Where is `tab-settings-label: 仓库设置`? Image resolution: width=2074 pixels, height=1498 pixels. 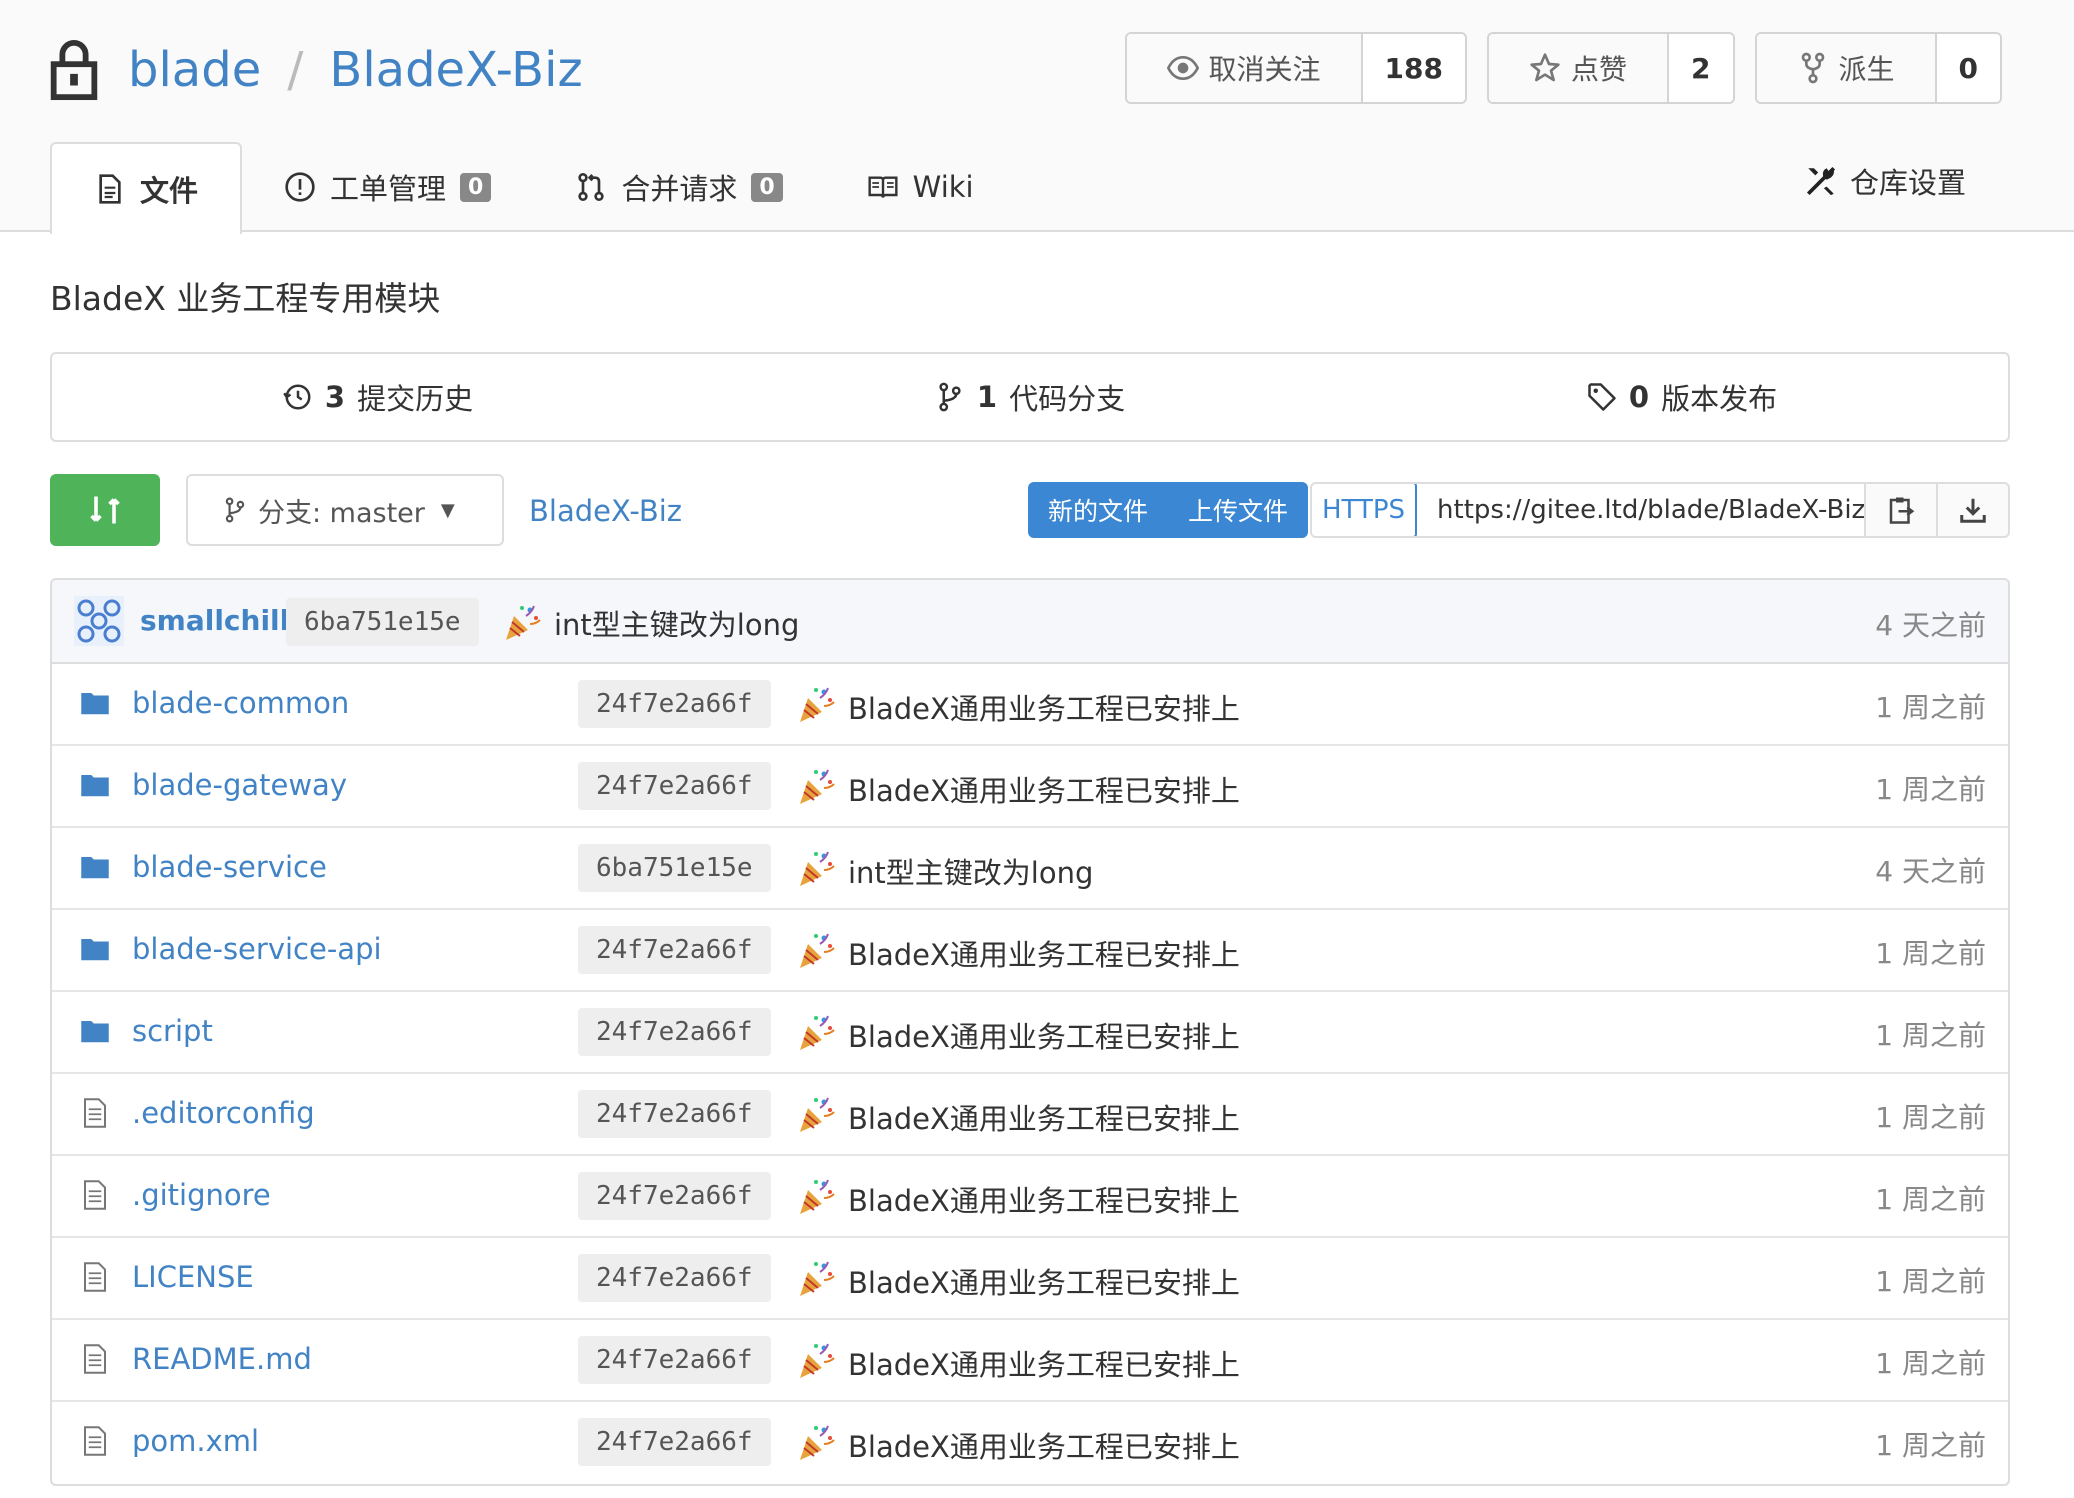 tab-settings-label: 仓库设置 is located at coordinates (1907, 183).